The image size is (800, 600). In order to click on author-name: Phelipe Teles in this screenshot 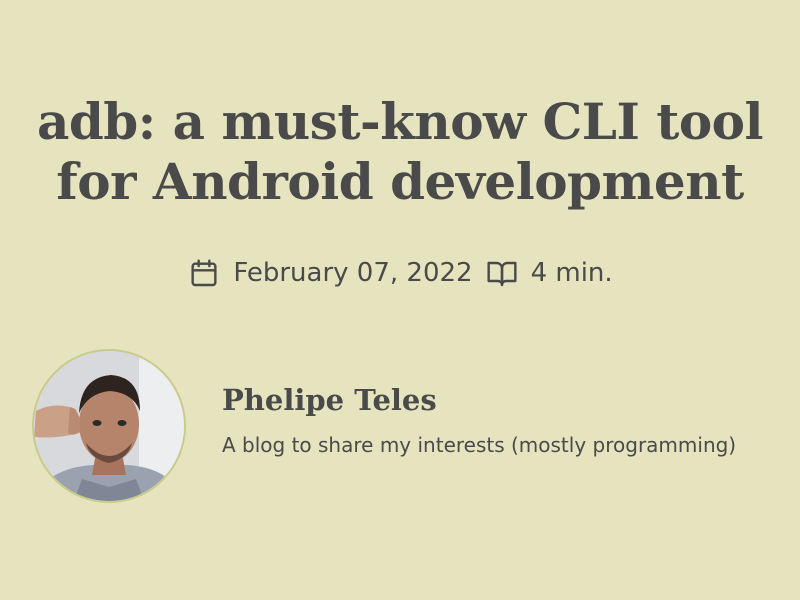, I will do `click(329, 400)`.